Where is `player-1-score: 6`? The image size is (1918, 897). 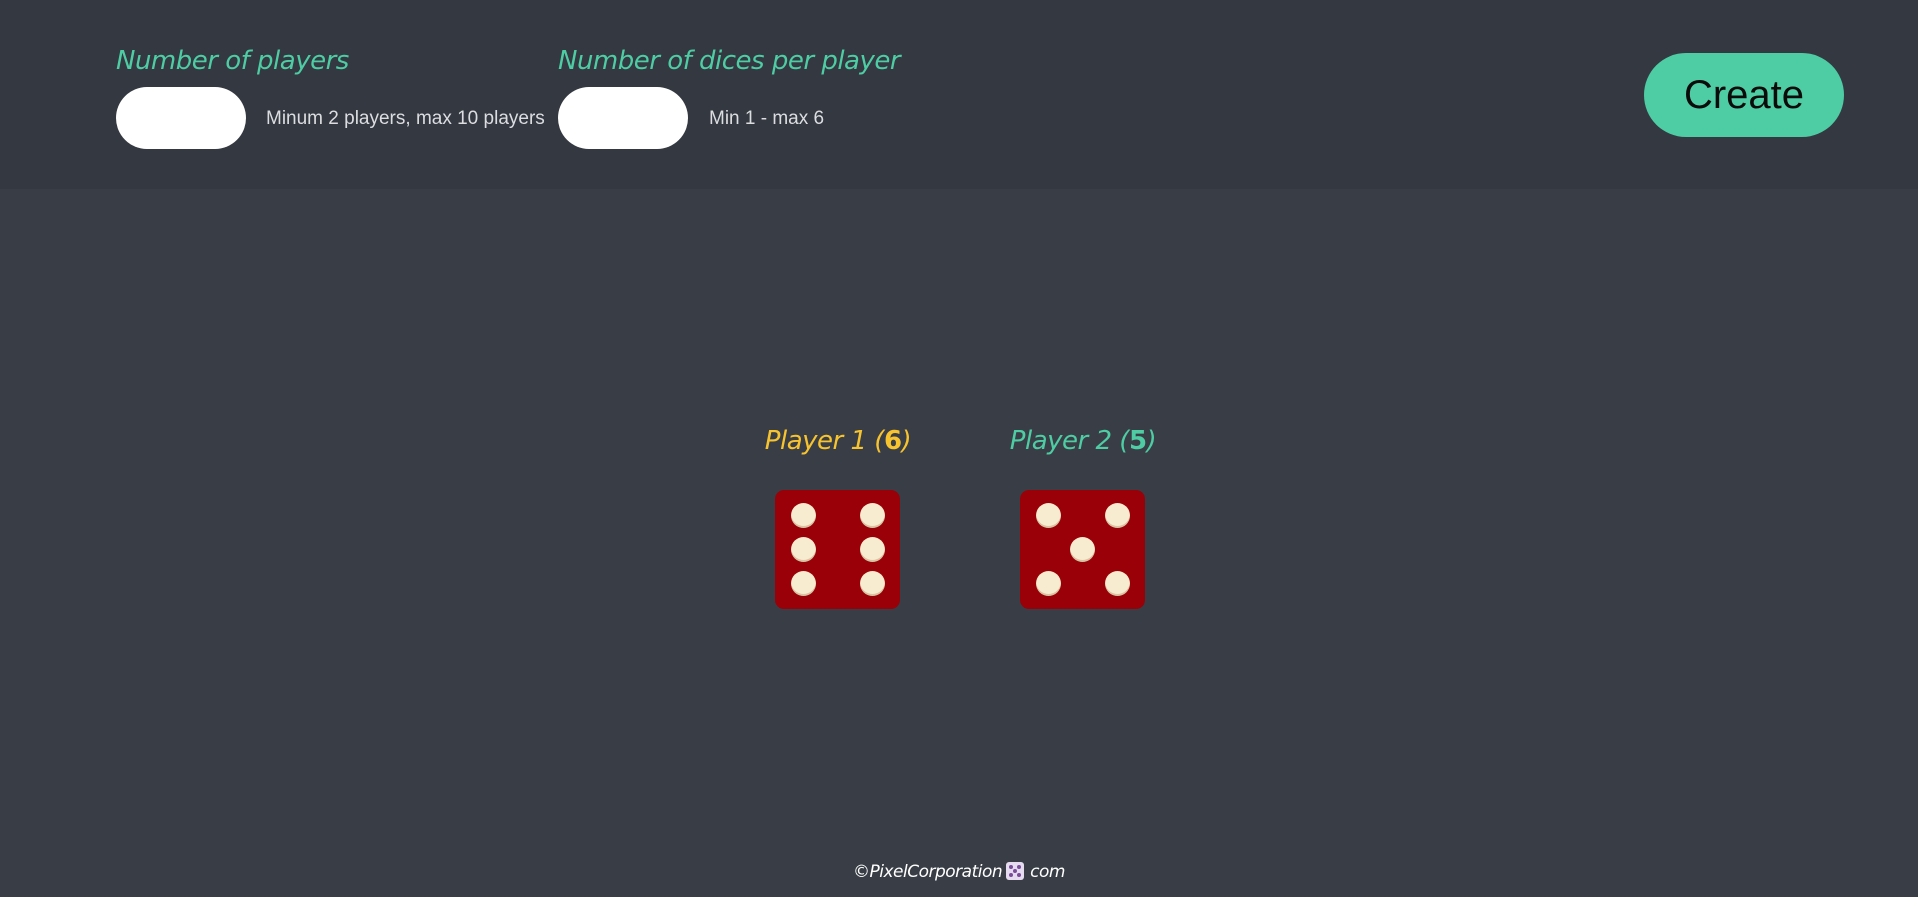 player-1-score: 6 is located at coordinates (892, 441).